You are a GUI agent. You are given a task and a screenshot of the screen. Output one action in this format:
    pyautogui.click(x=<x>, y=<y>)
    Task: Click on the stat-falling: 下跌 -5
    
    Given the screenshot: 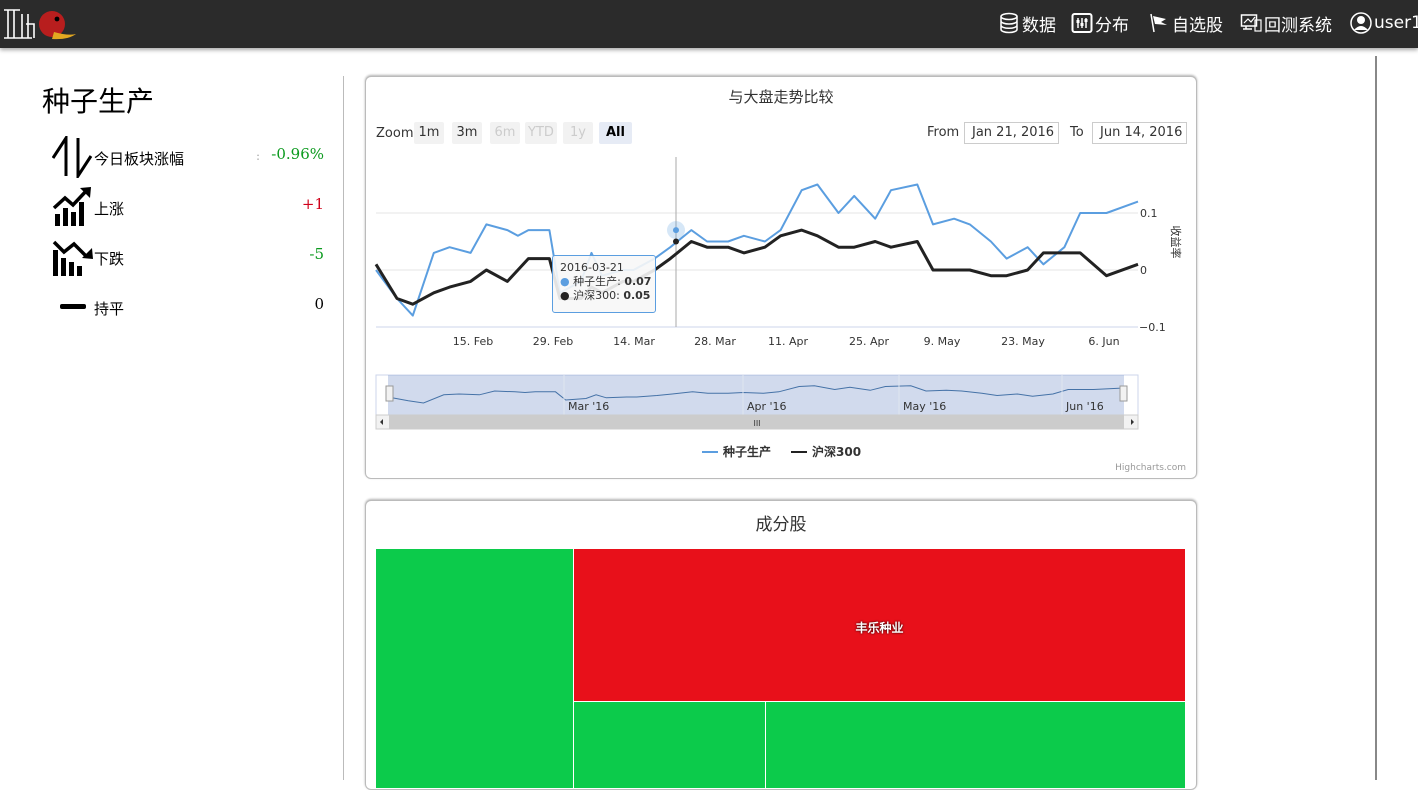 What is the action you would take?
    pyautogui.click(x=188, y=257)
    